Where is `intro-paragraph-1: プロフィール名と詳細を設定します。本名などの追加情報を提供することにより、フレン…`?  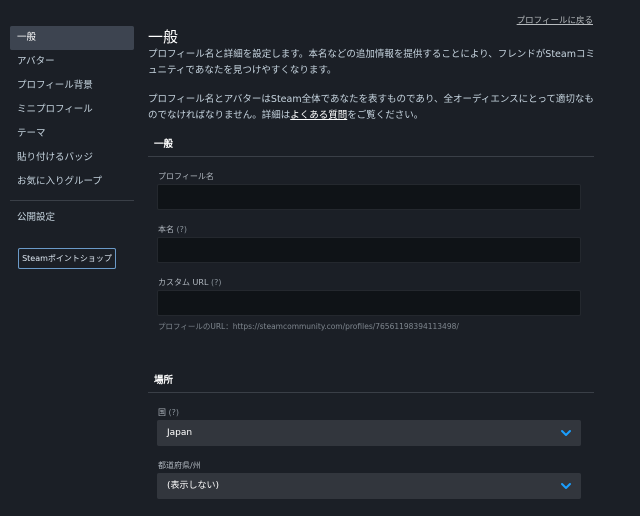 intro-paragraph-1: プロフィール名と詳細を設定します。本名などの追加情報を提供することにより、フレン… is located at coordinates (371, 62).